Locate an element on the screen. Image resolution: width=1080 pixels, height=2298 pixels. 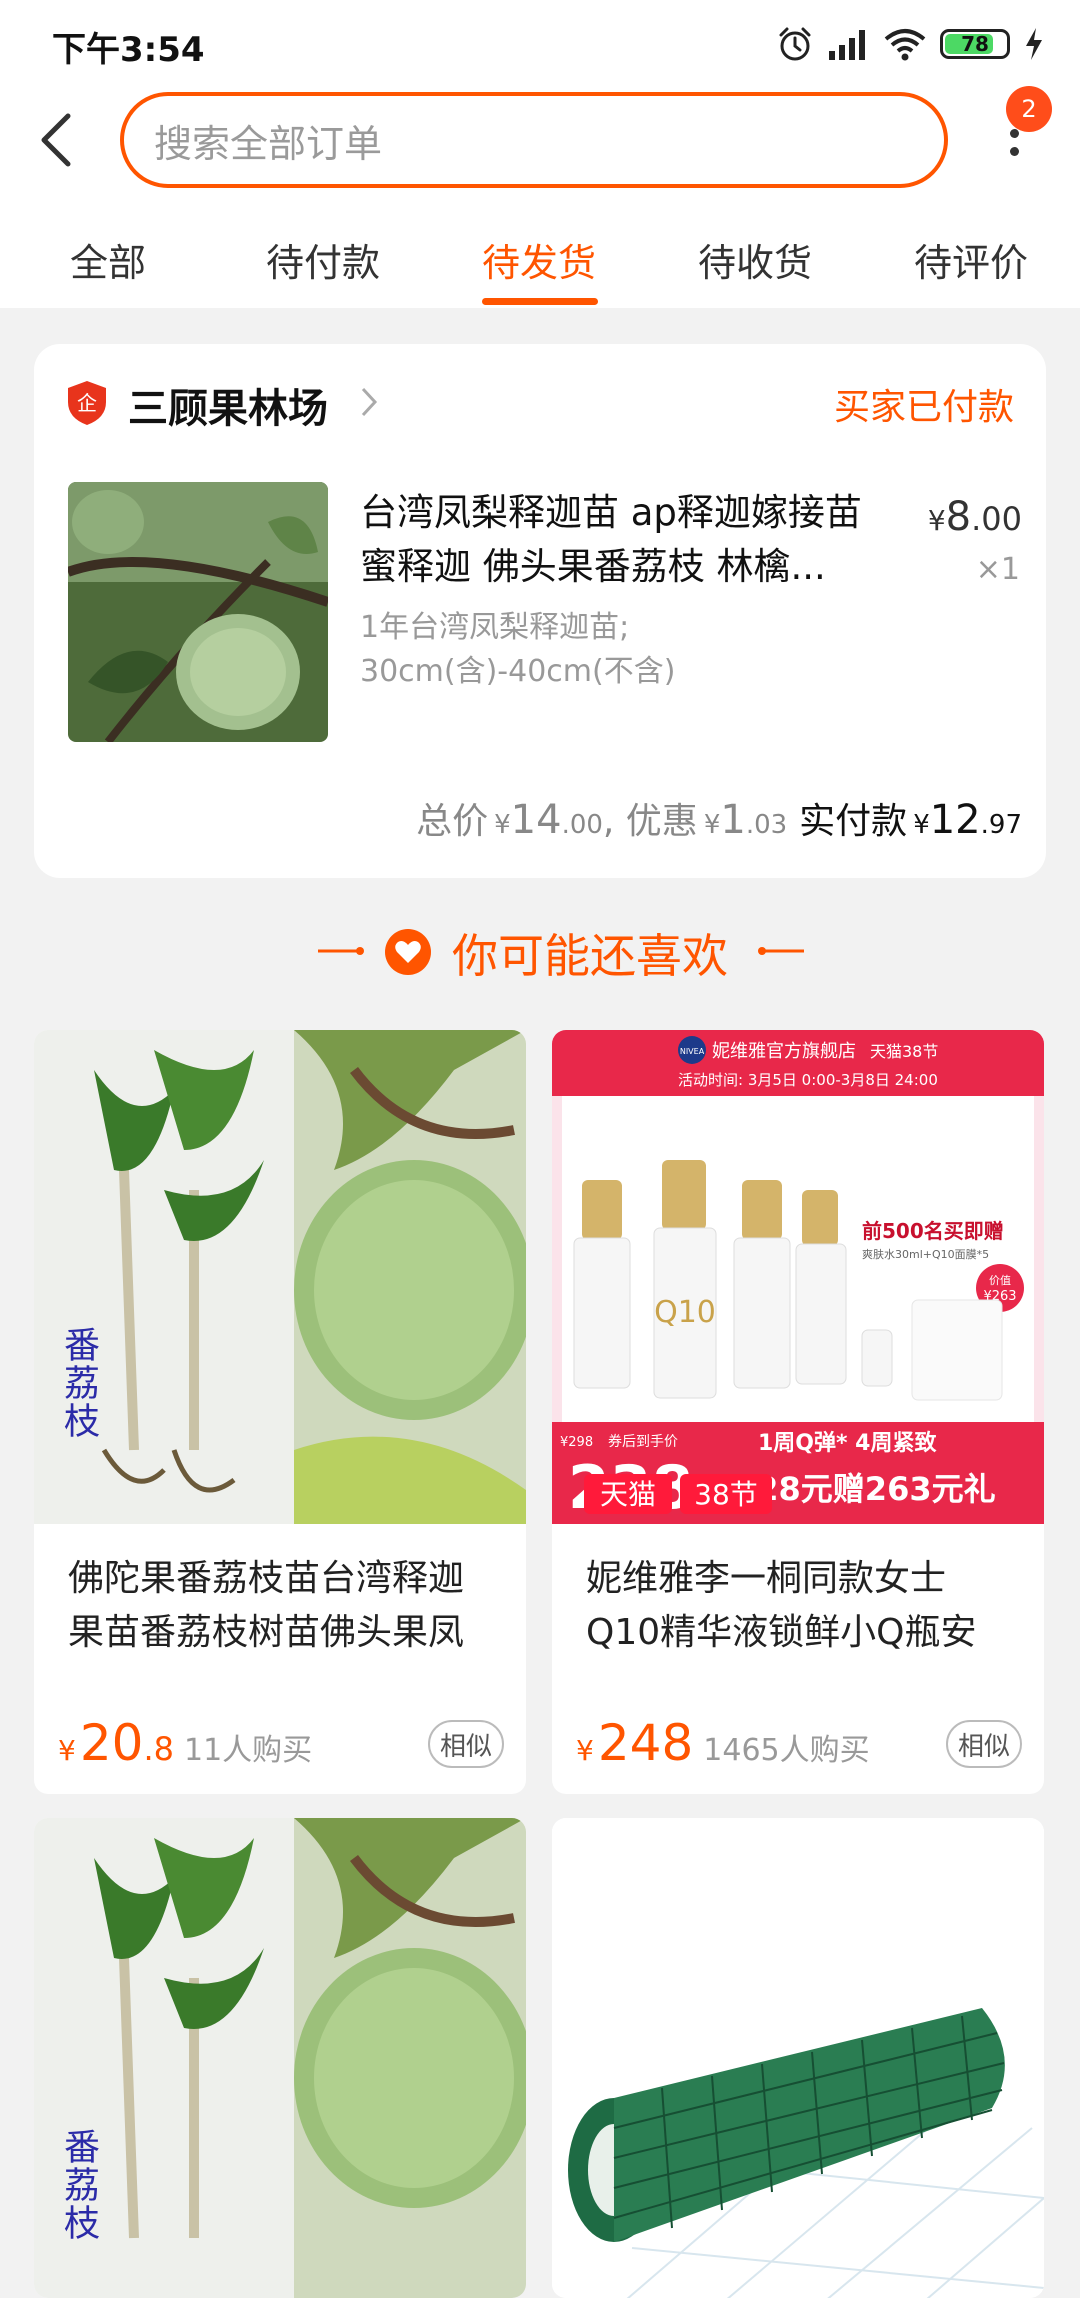
product-card is located at coordinates (798, 2058).